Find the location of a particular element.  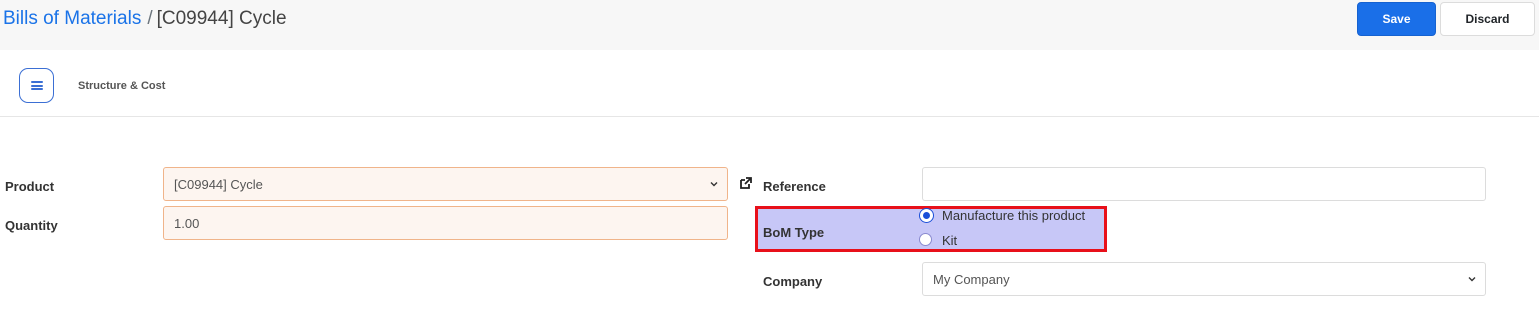

list-icon is located at coordinates (36, 85).